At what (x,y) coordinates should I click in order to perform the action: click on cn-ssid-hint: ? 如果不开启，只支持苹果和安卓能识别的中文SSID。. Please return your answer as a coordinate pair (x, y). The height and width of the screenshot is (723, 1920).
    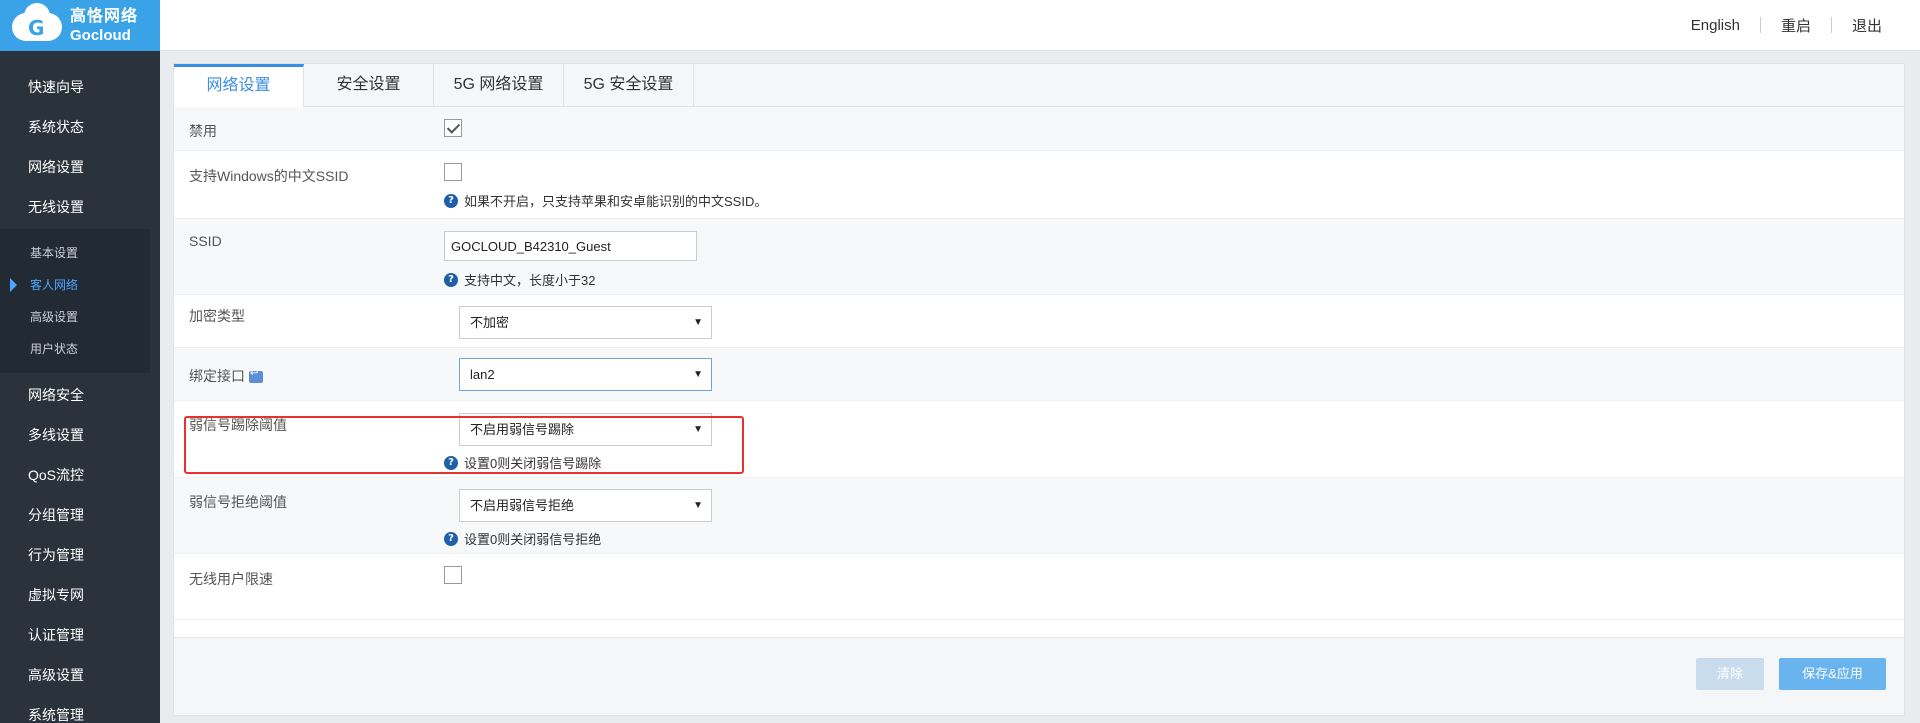
    Looking at the image, I should click on (605, 200).